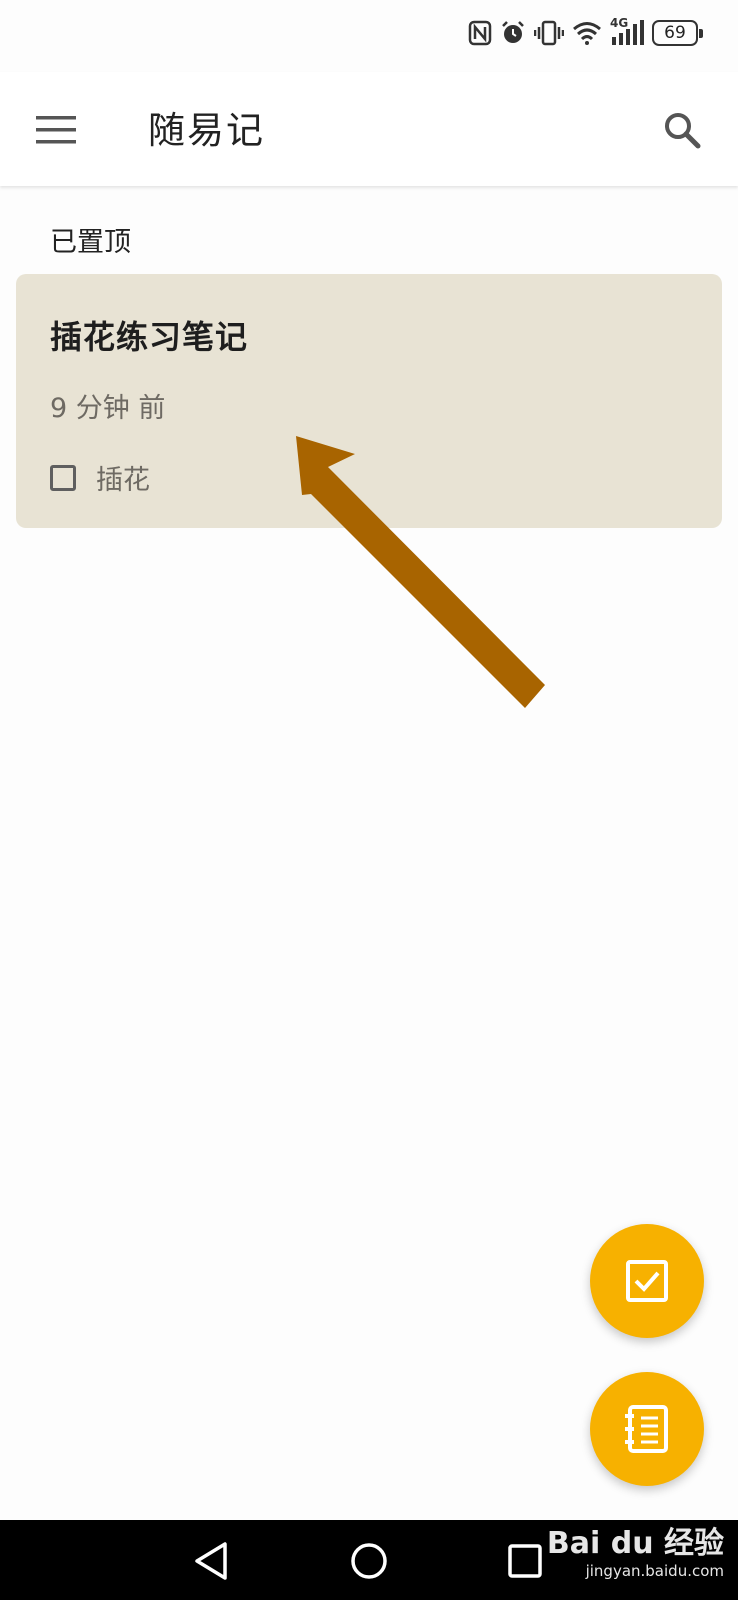 The height and width of the screenshot is (1600, 738). What do you see at coordinates (635, 1543) in the screenshot?
I see `watermark-main: Bai du 经验` at bounding box center [635, 1543].